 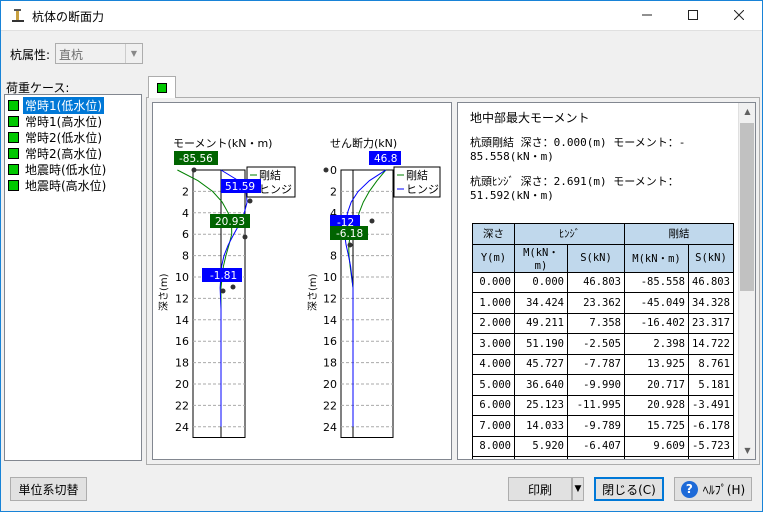 I want to click on chevron-down-icon: ▼, so click(x=578, y=489).